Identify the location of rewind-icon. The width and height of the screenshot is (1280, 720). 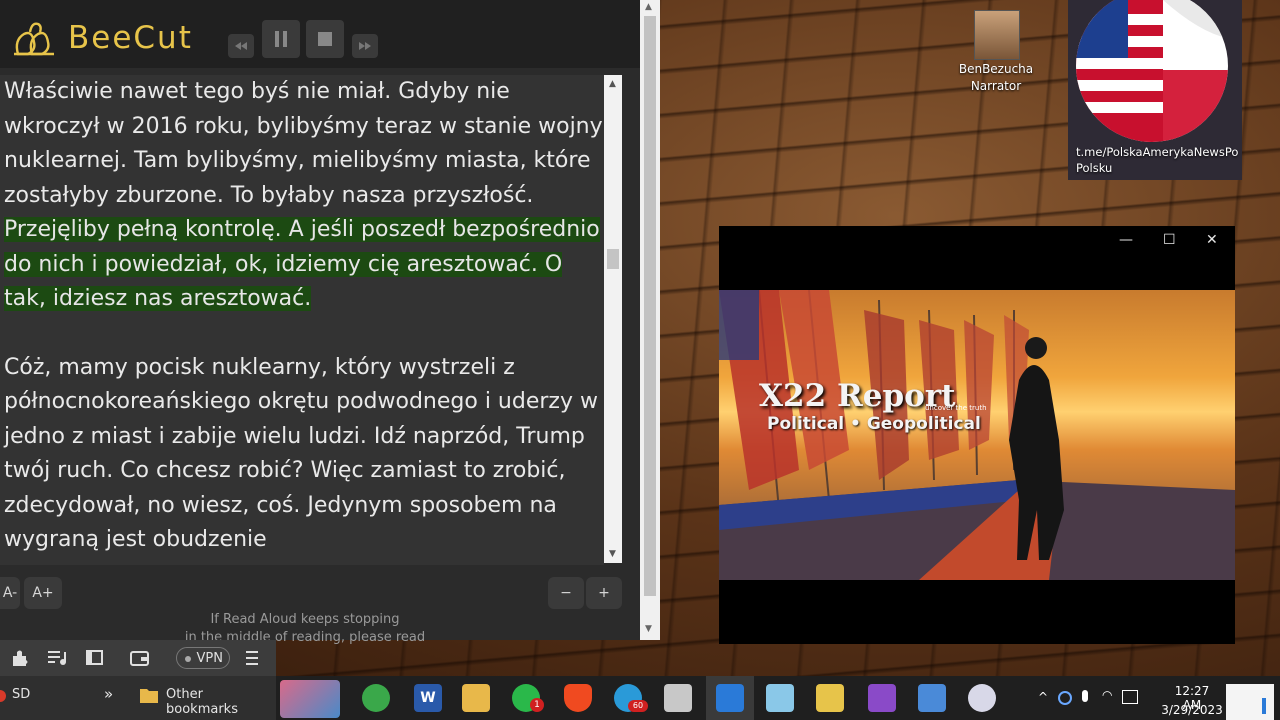
(241, 46).